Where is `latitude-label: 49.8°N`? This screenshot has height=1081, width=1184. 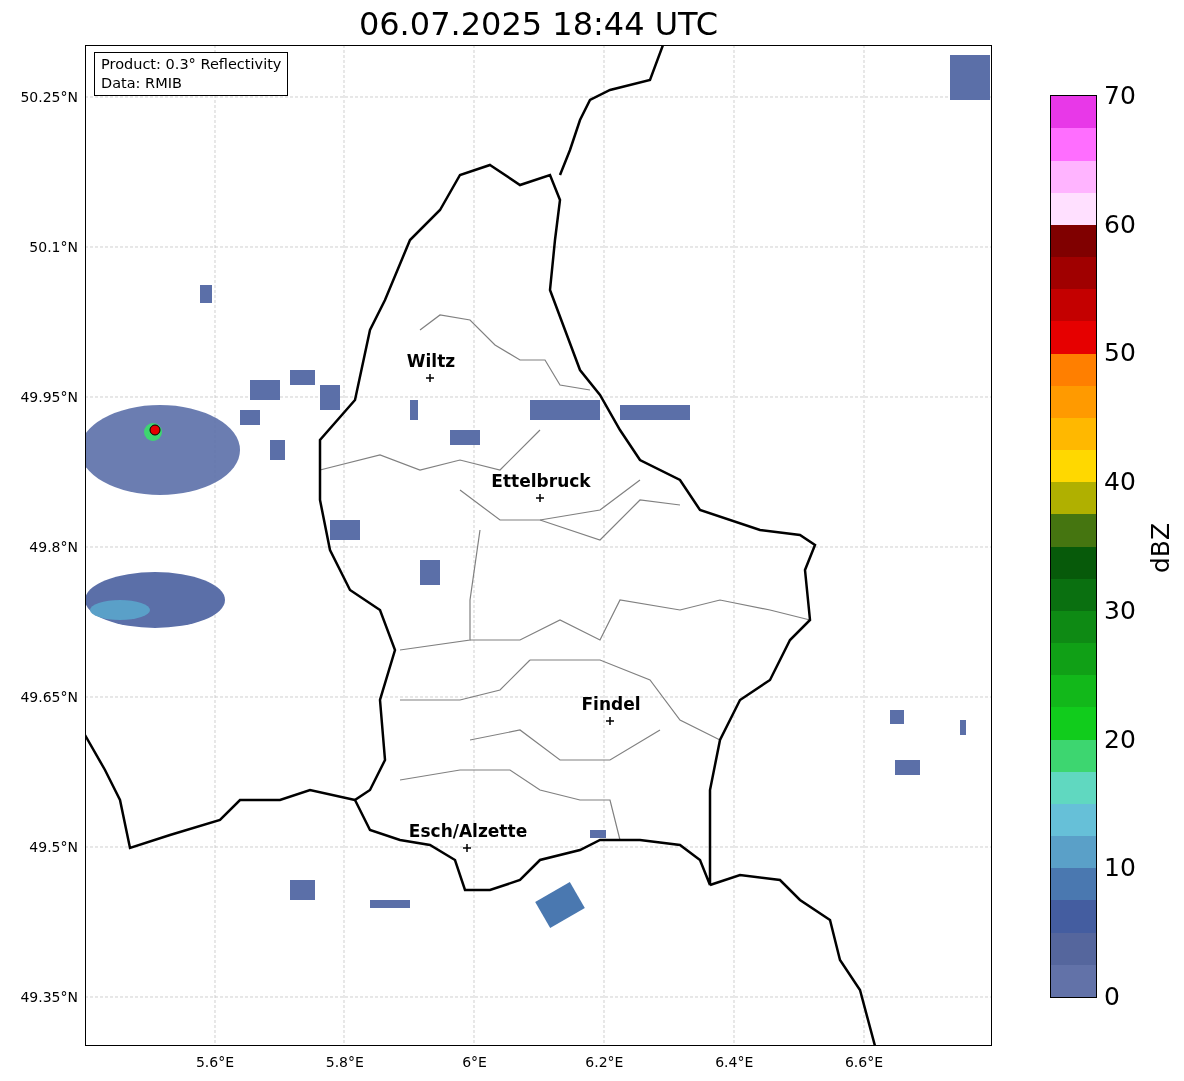 latitude-label: 49.8°N is located at coordinates (53, 547).